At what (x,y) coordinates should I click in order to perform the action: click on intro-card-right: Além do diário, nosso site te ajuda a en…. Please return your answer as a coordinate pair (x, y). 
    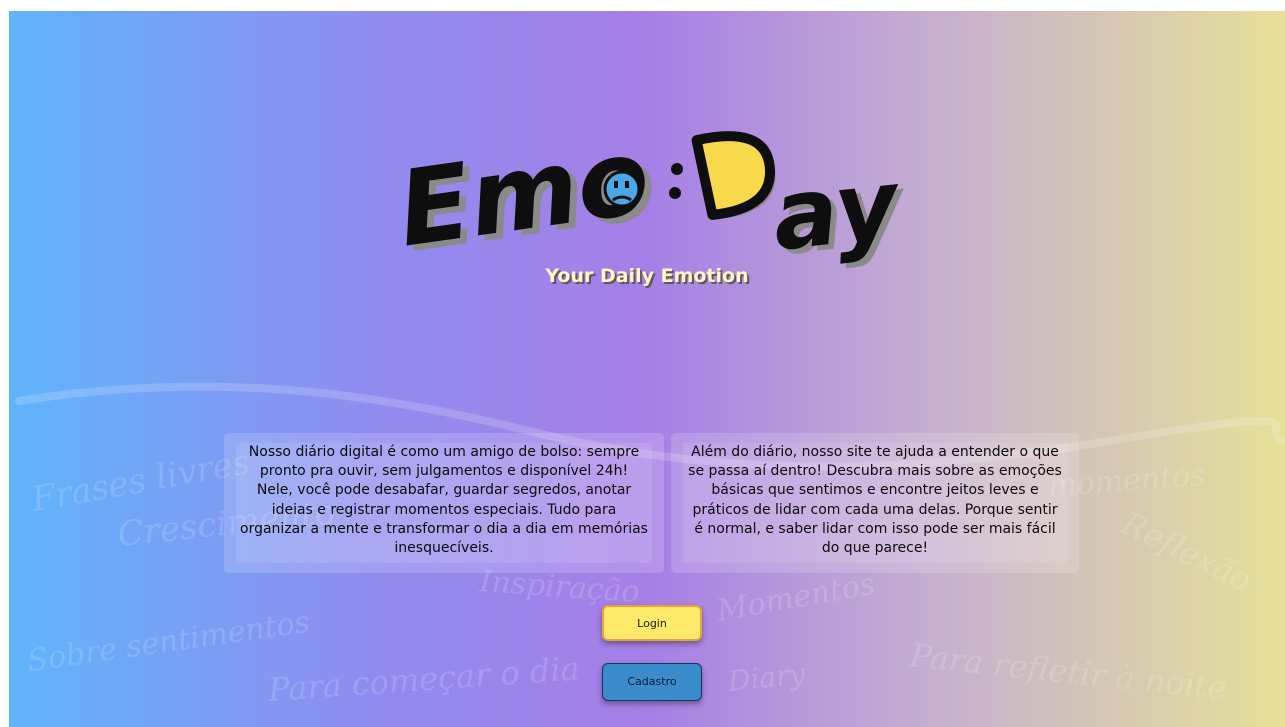
    Looking at the image, I should click on (875, 503).